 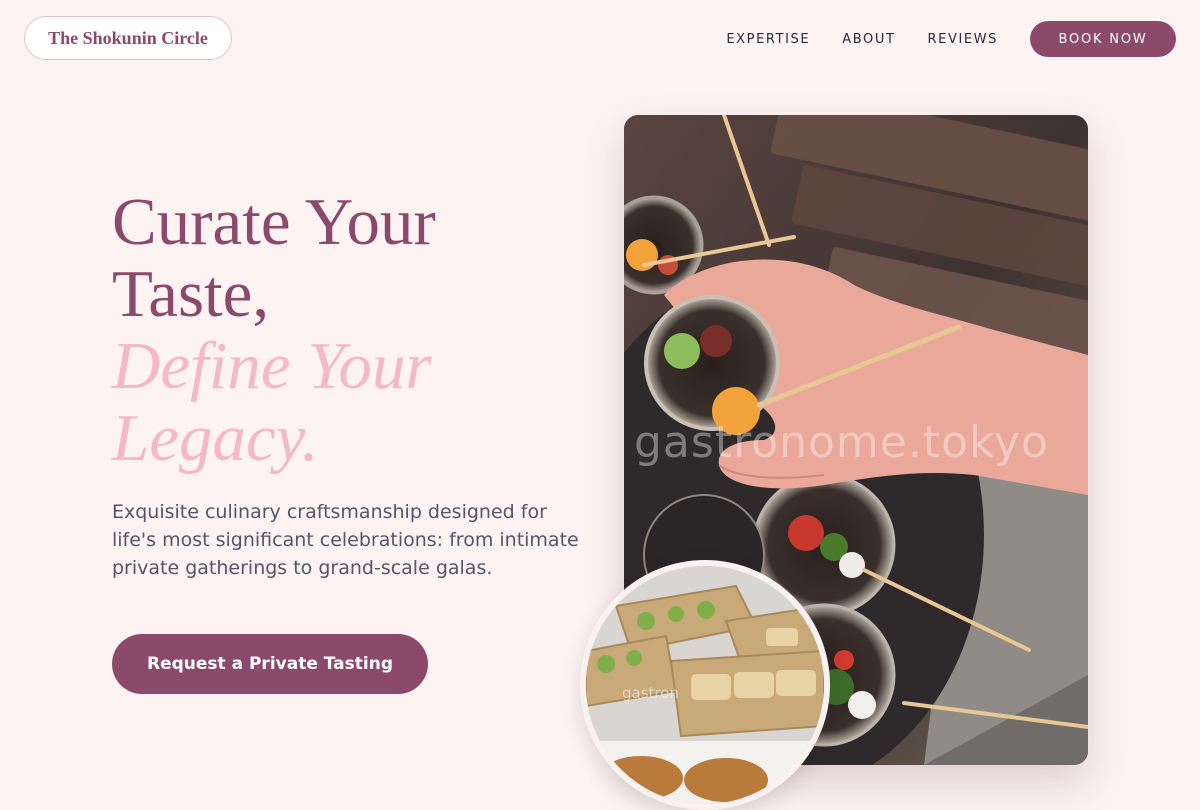 I want to click on logo: The Shokunin Circle, so click(x=128, y=38).